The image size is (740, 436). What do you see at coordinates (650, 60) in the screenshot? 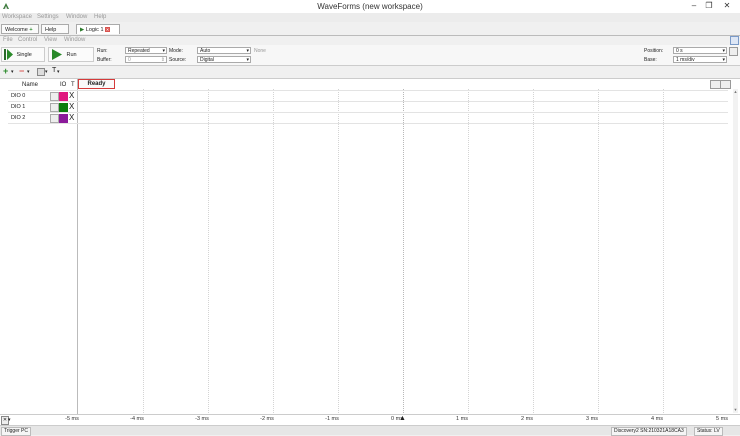
I see `base-label: Base:` at bounding box center [650, 60].